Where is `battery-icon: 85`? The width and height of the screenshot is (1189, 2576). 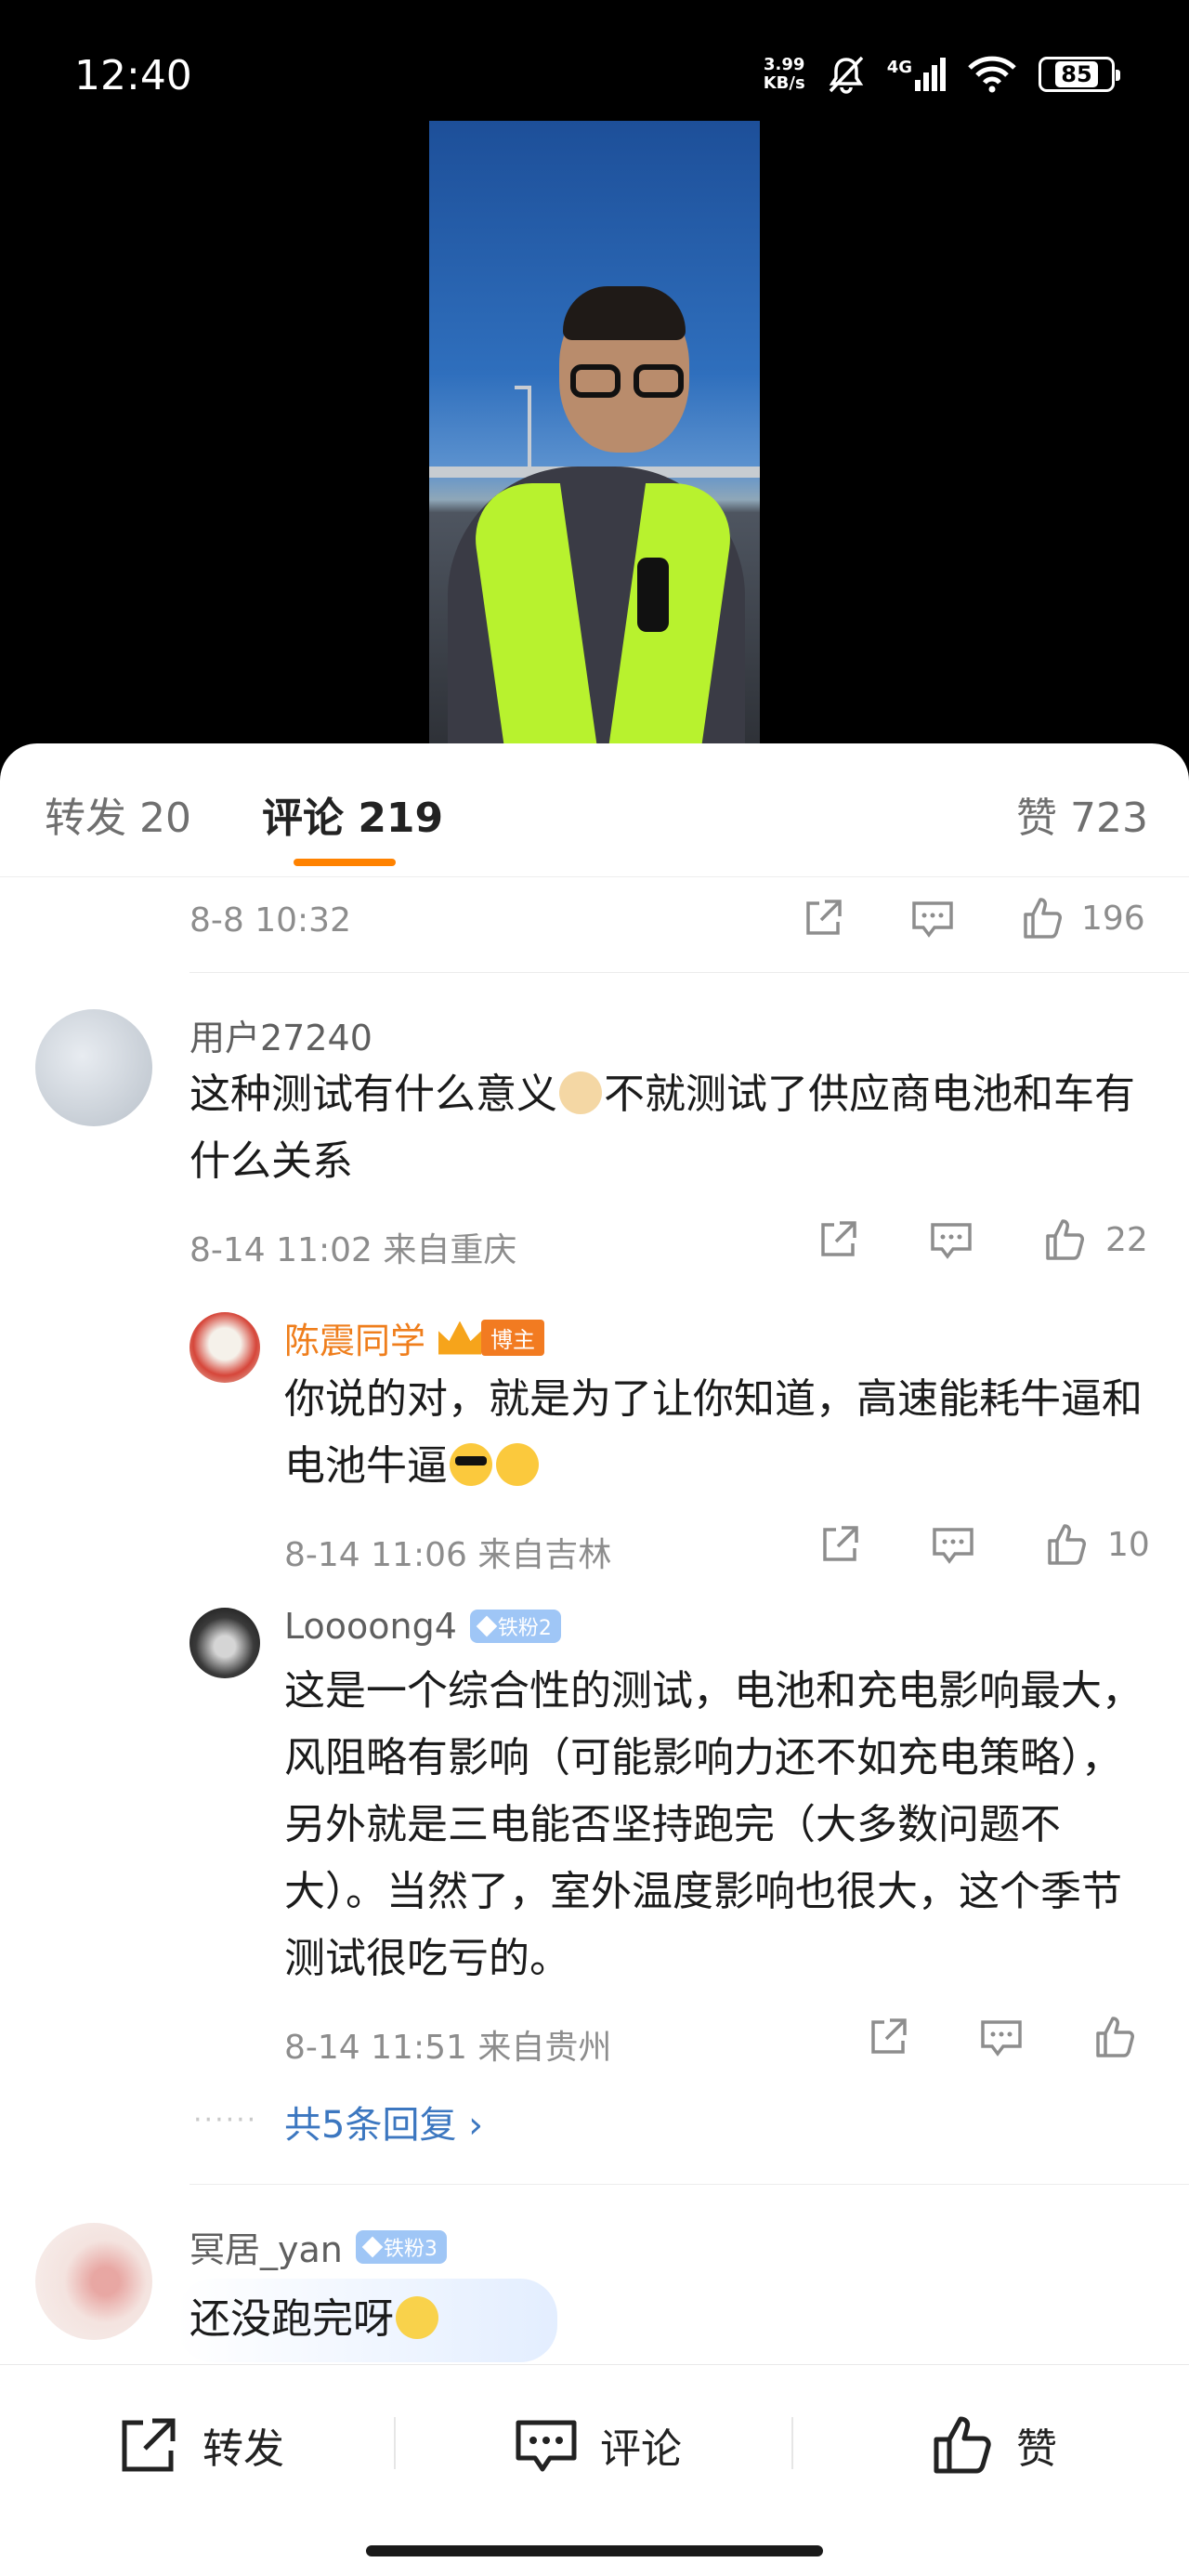
battery-icon: 85 is located at coordinates (1079, 74).